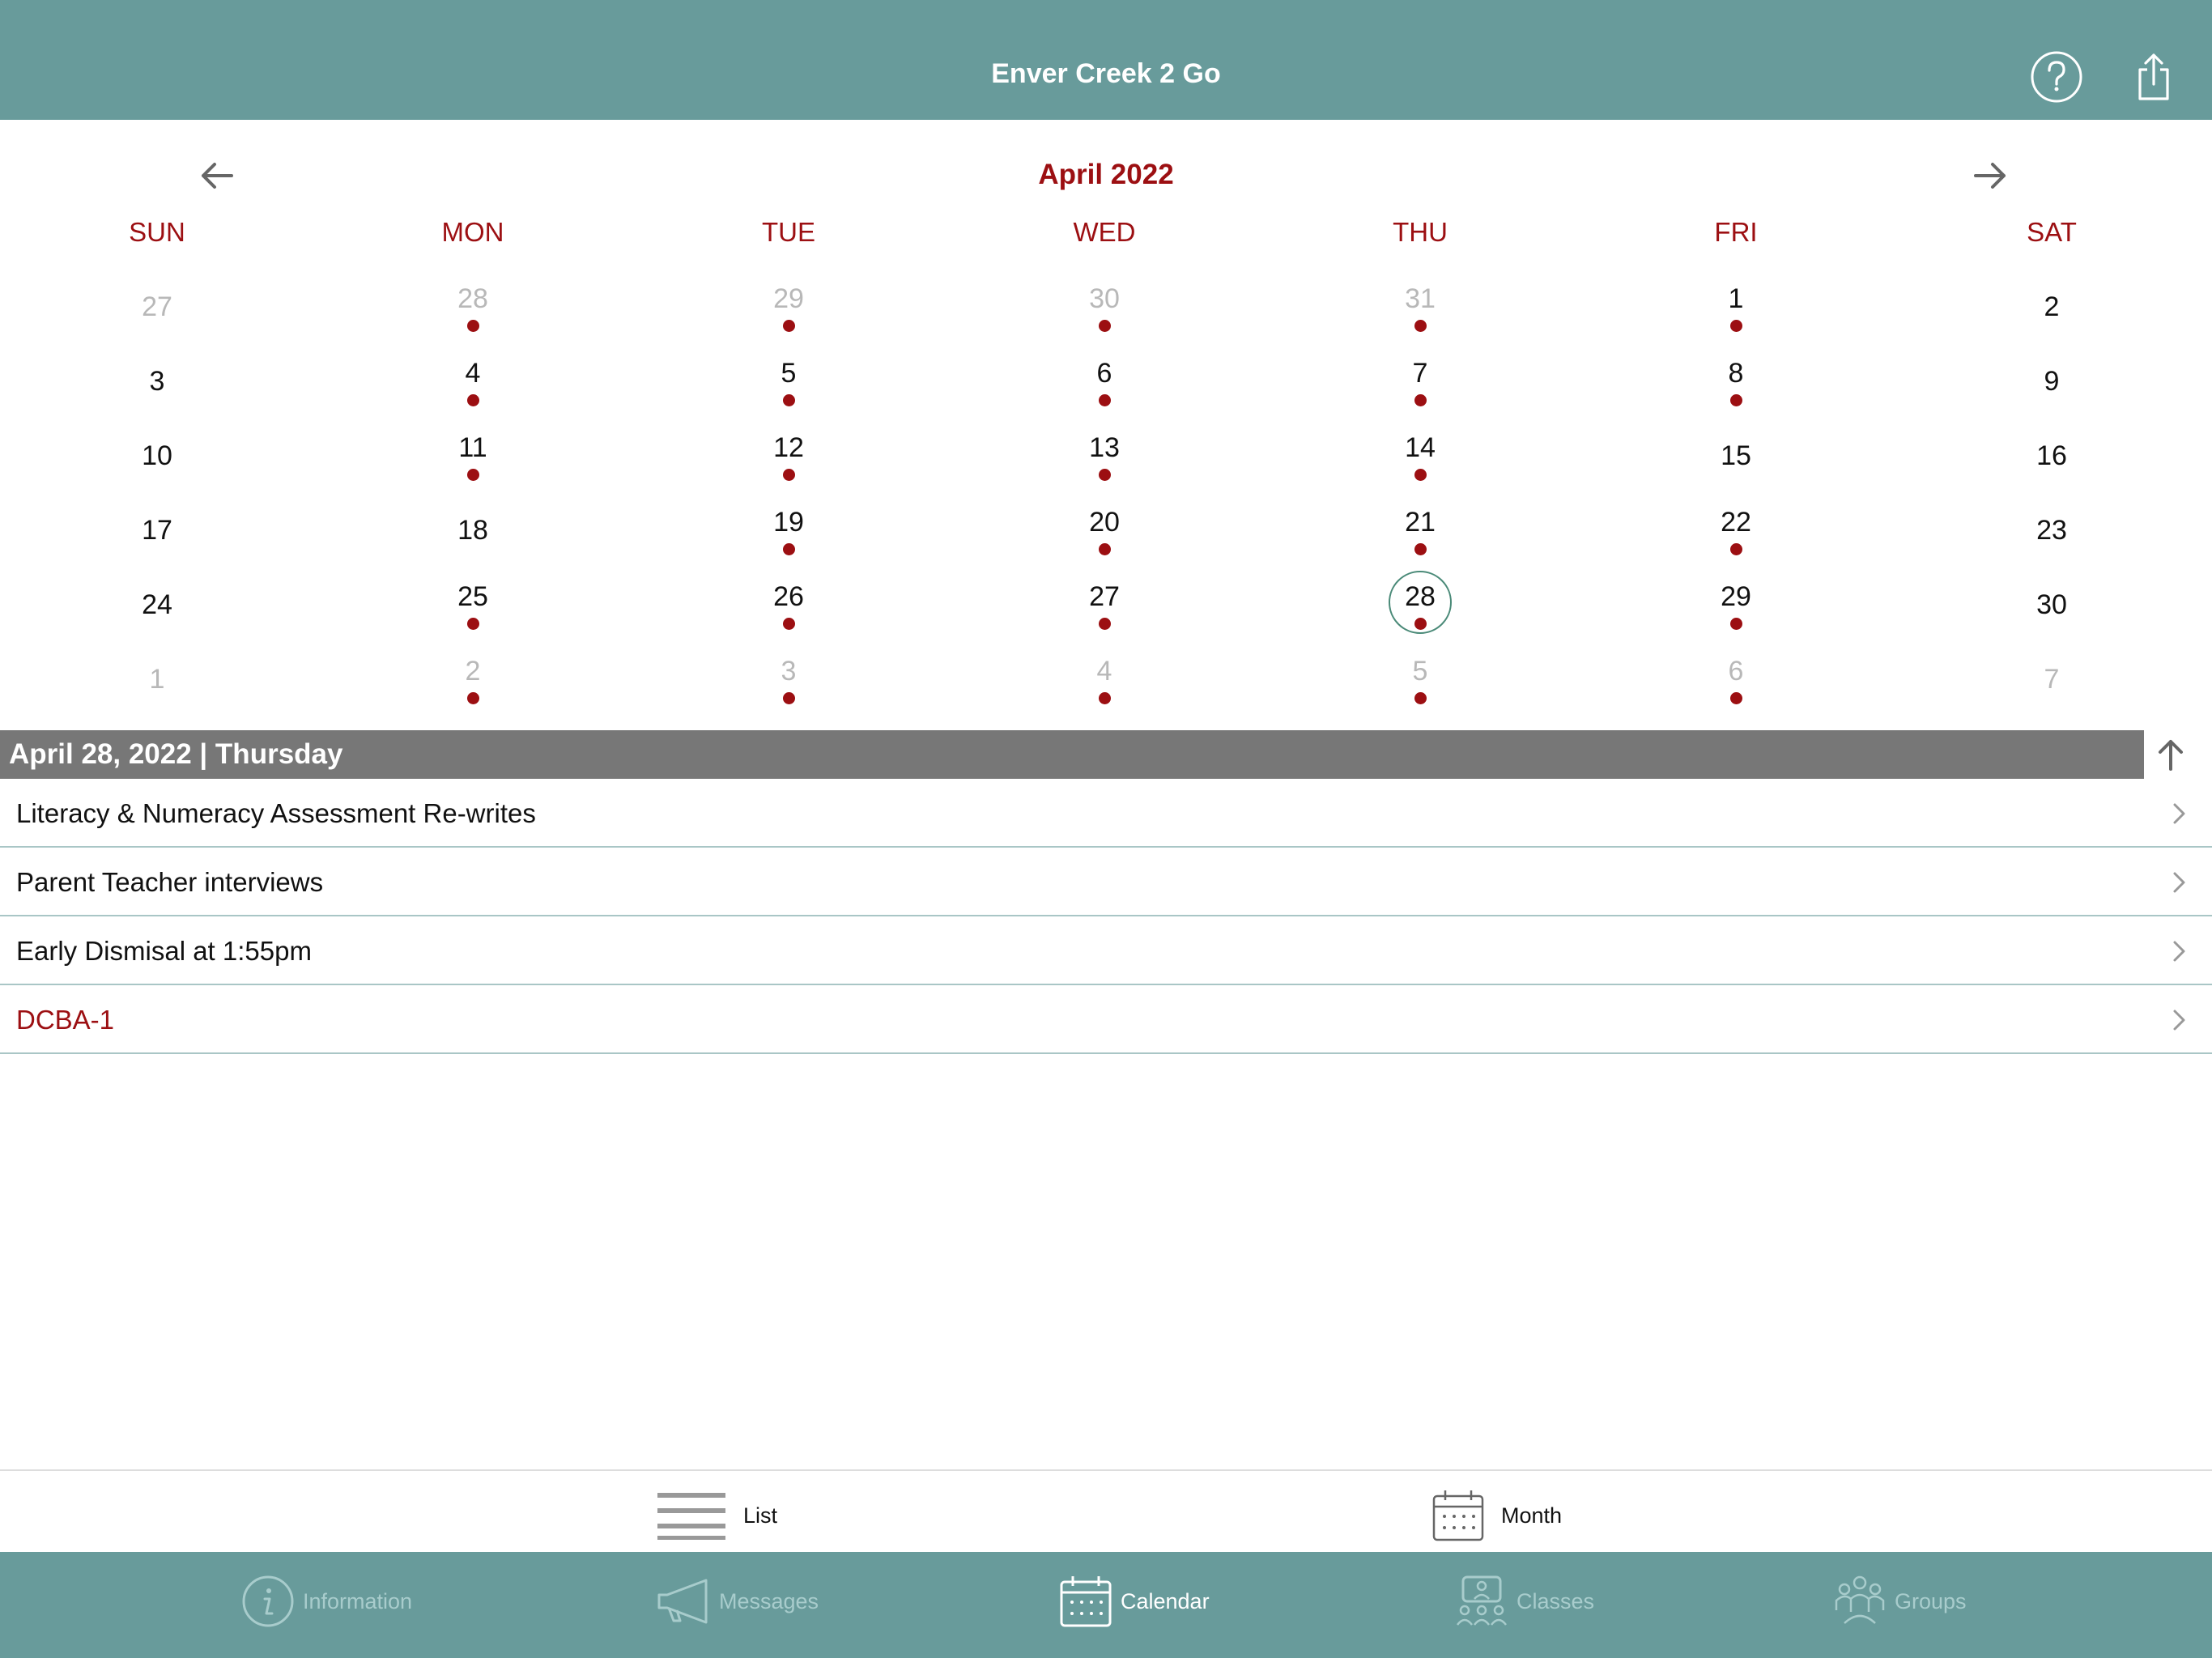 This screenshot has height=1658, width=2212. I want to click on calendar-day: 24, so click(157, 610).